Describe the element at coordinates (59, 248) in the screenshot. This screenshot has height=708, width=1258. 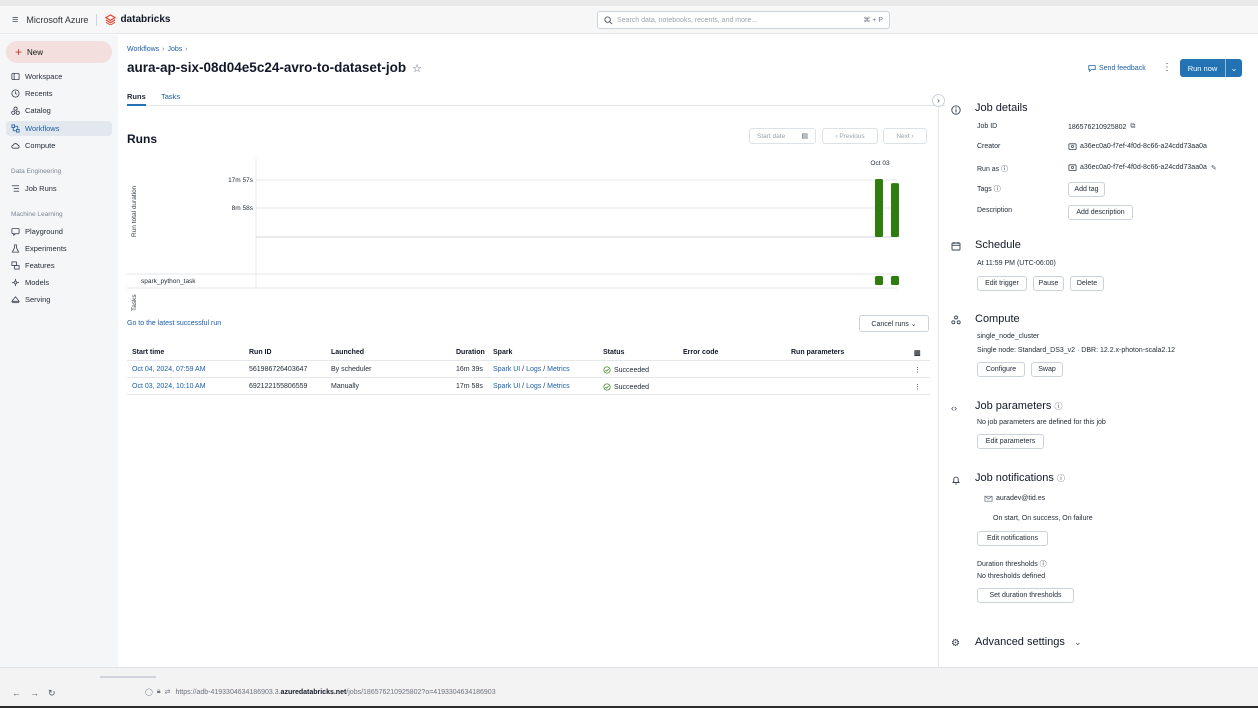
I see `sidebar-item-experiments: Experiments` at that location.